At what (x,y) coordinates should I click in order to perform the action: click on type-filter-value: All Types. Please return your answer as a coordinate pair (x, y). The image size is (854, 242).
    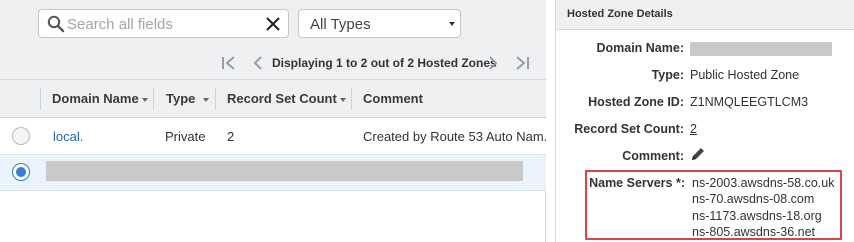
    Looking at the image, I should click on (340, 24).